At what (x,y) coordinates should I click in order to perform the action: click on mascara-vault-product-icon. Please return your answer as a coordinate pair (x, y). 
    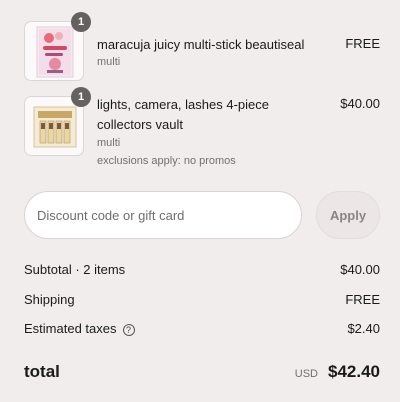
    Looking at the image, I should click on (55, 127).